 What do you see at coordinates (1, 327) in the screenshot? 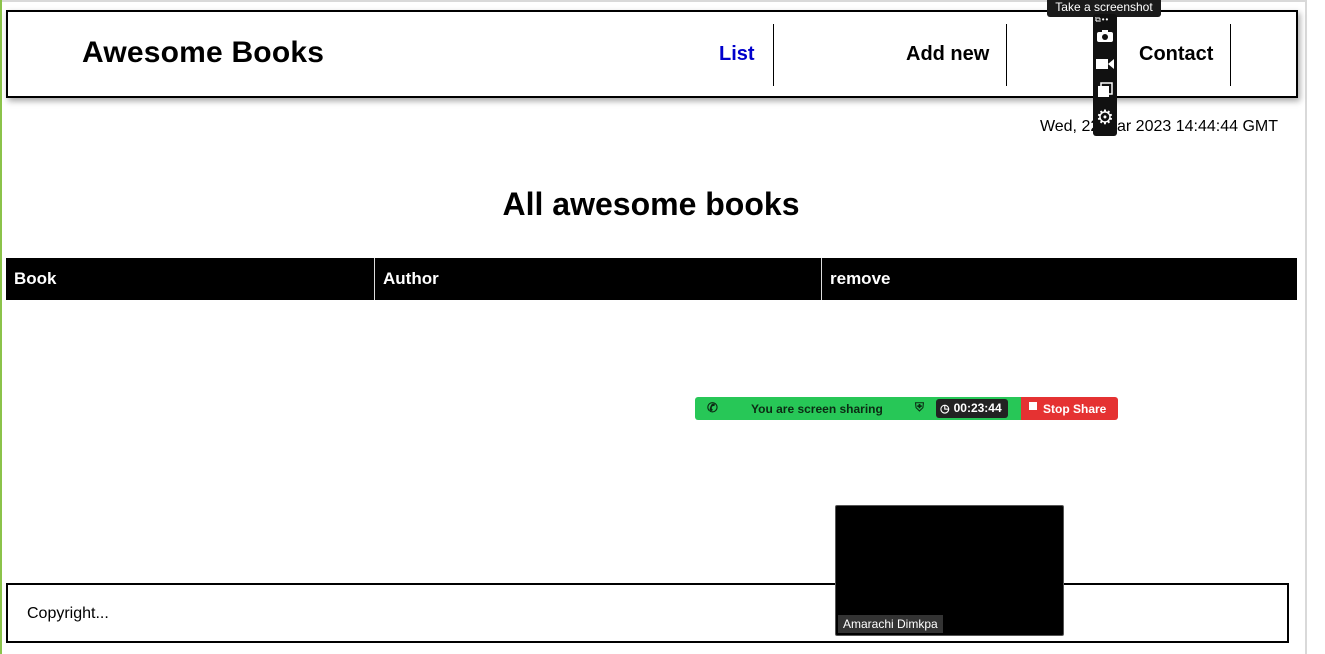
I see `window-left-edge` at bounding box center [1, 327].